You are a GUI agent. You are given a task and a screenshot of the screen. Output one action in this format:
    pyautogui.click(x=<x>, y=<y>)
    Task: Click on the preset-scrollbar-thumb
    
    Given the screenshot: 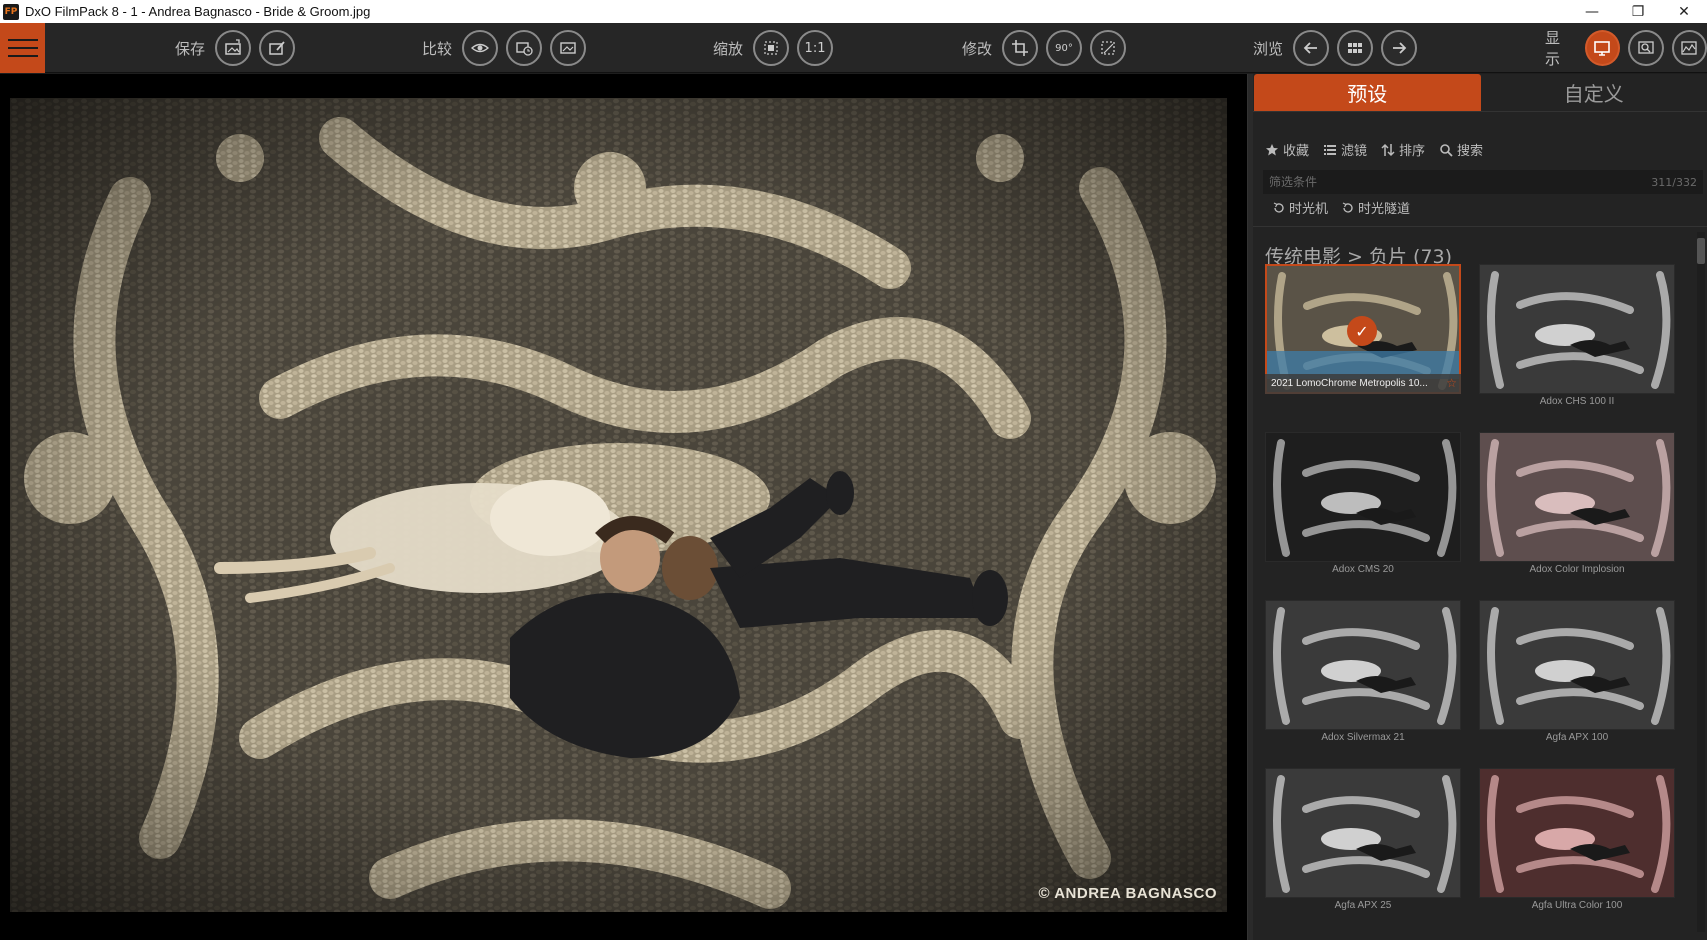 What is the action you would take?
    pyautogui.click(x=1701, y=251)
    